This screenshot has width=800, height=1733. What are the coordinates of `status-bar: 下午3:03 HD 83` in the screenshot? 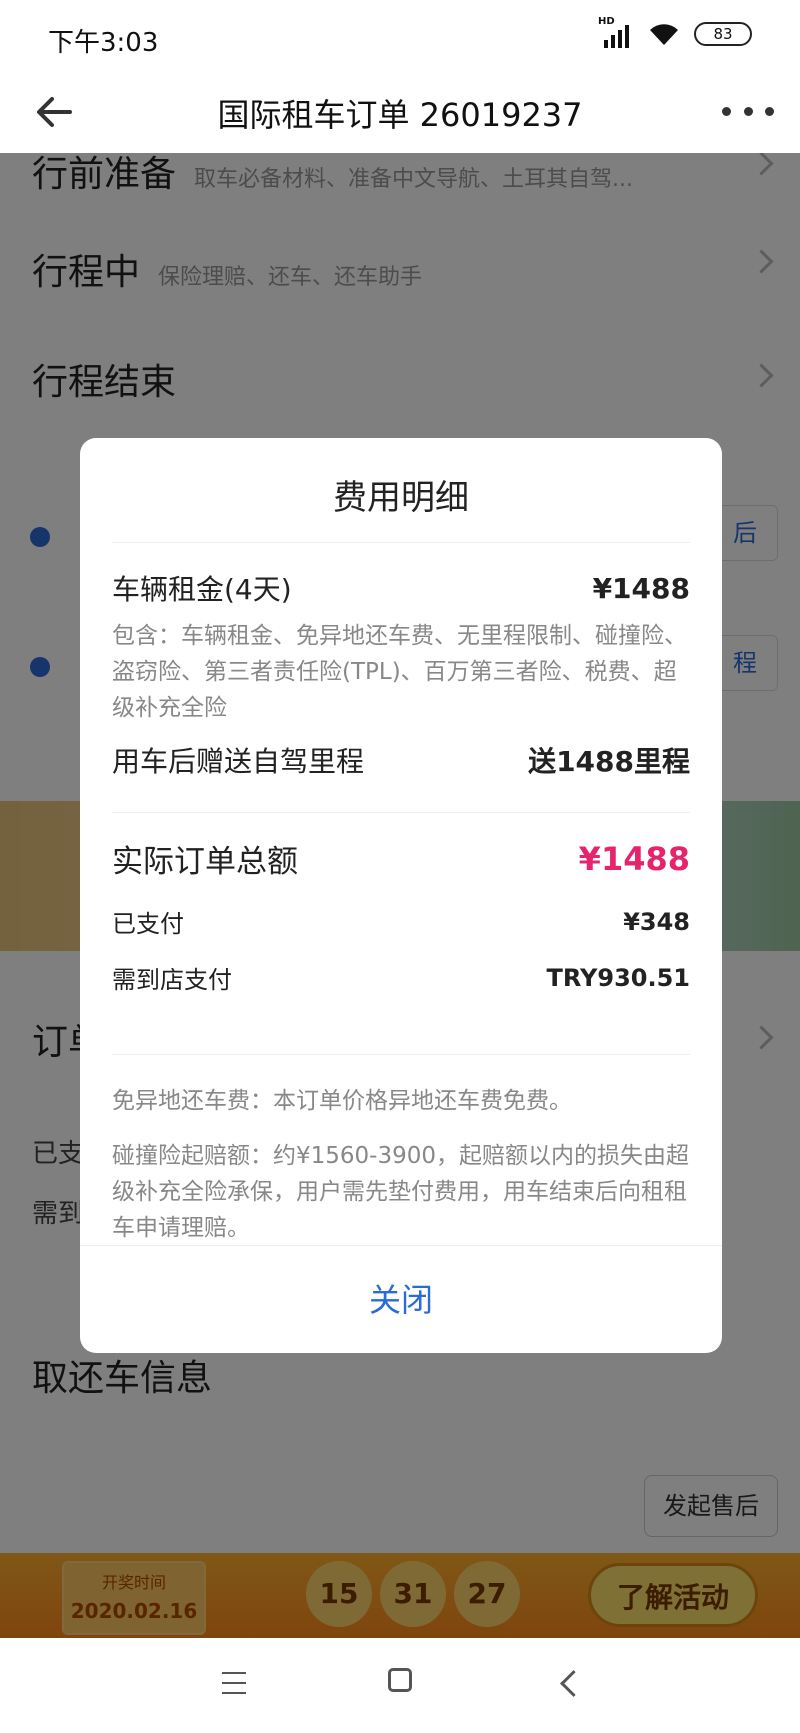 It's located at (400, 35).